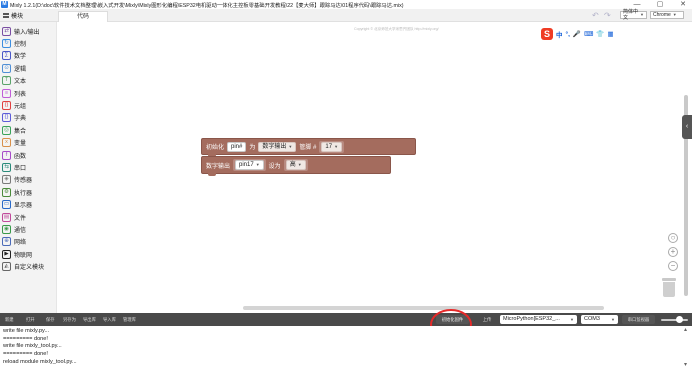 The height and width of the screenshot is (368, 692). Describe the element at coordinates (13, 15) in the screenshot. I see `tab-modules: 模块` at that location.